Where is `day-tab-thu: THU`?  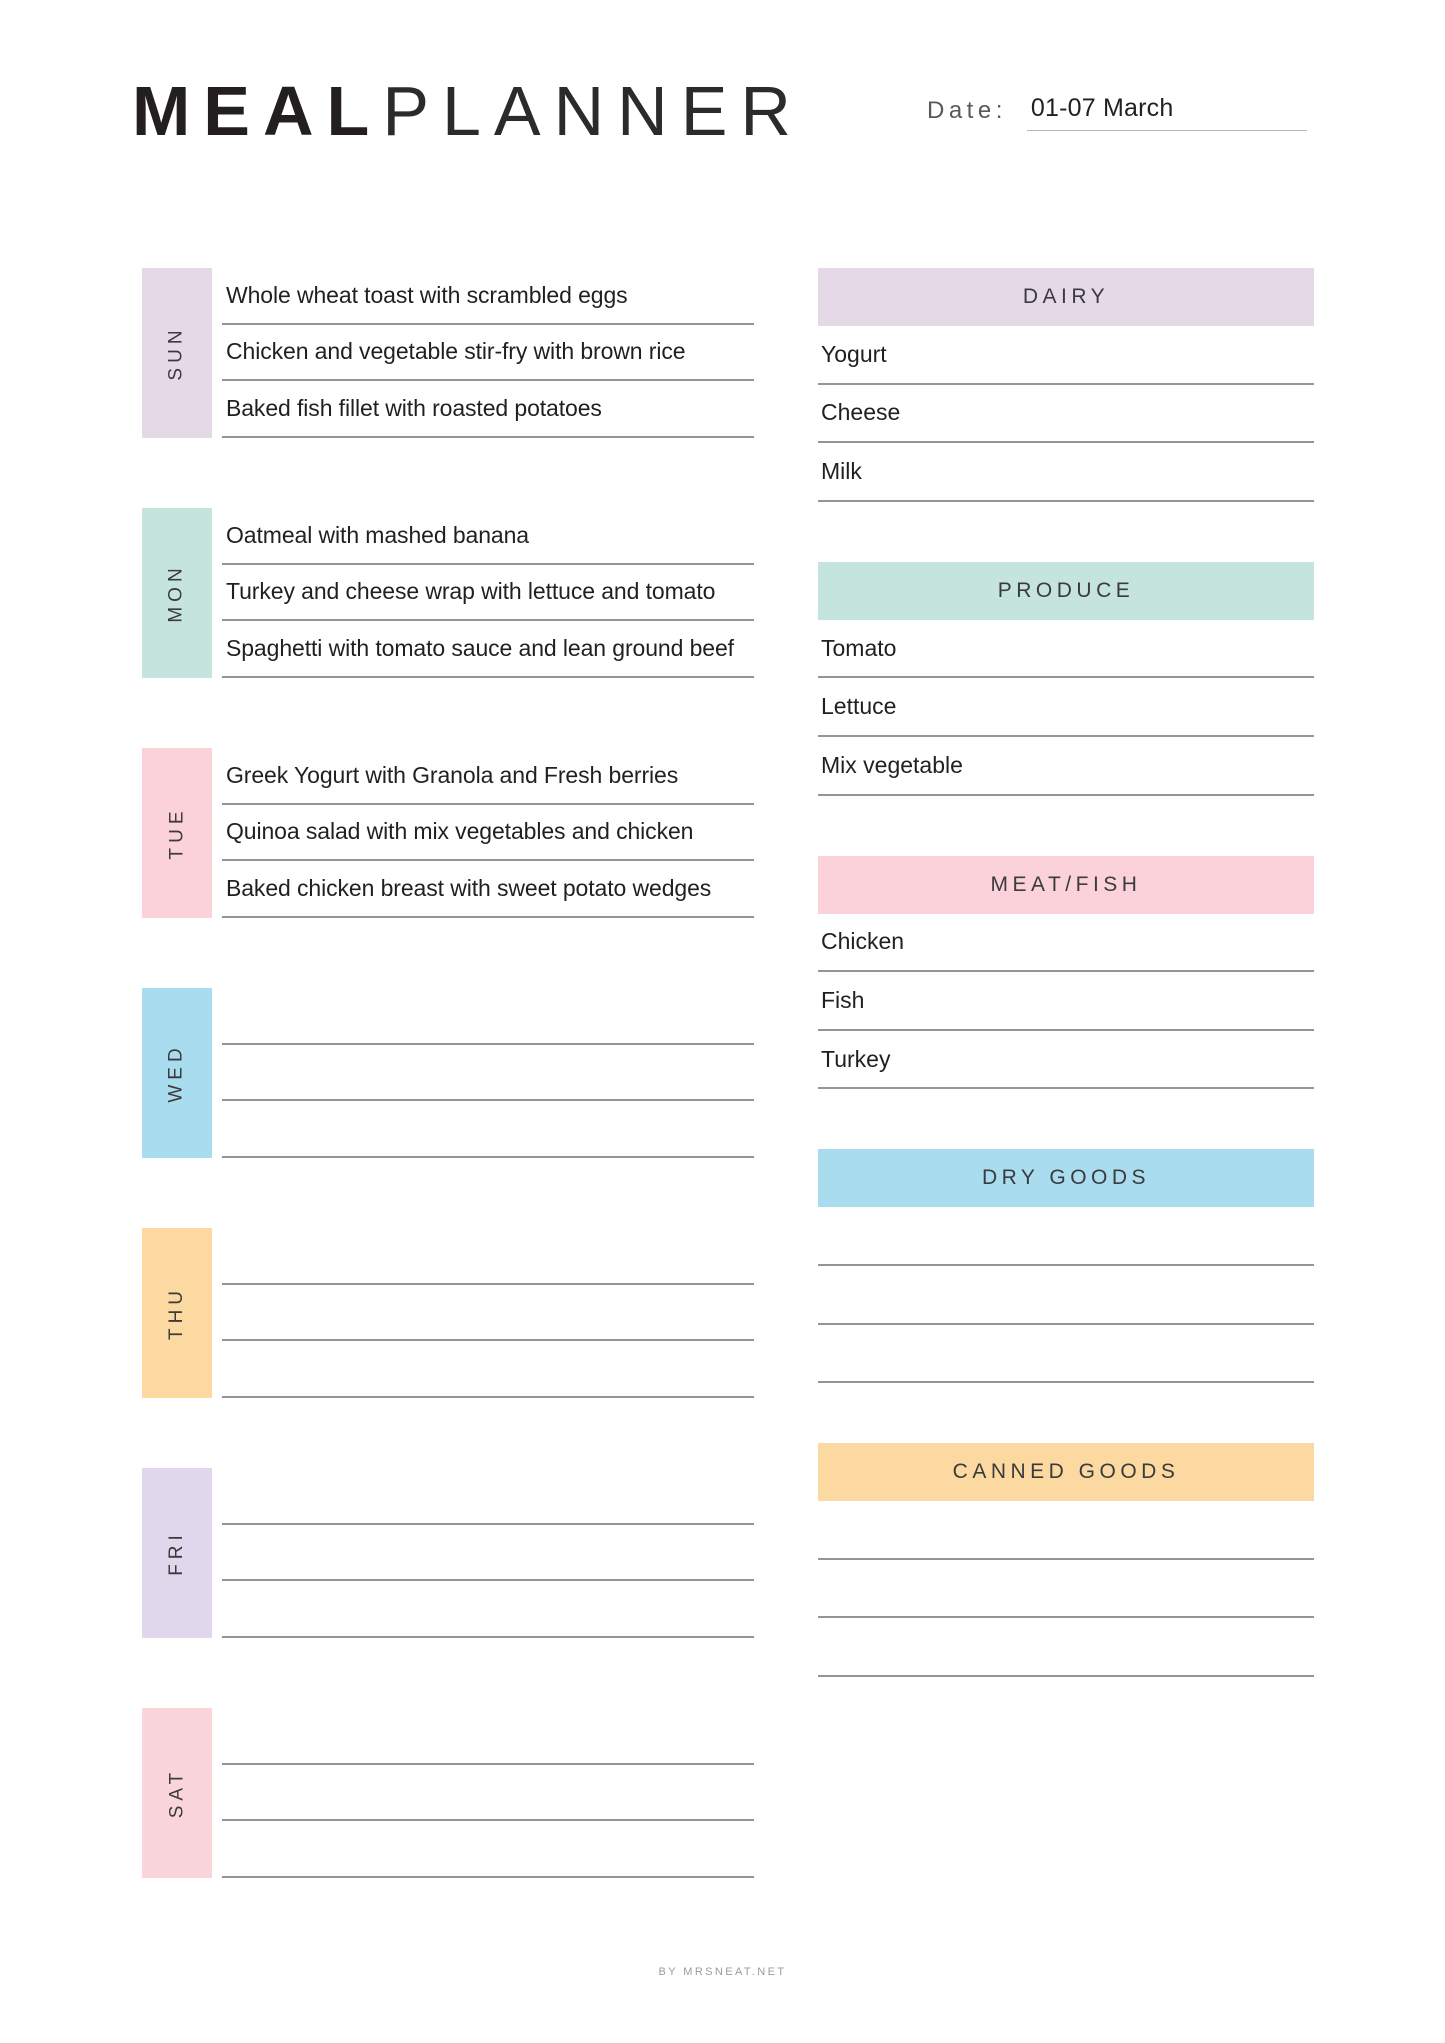
day-tab-thu: THU is located at coordinates (177, 1313).